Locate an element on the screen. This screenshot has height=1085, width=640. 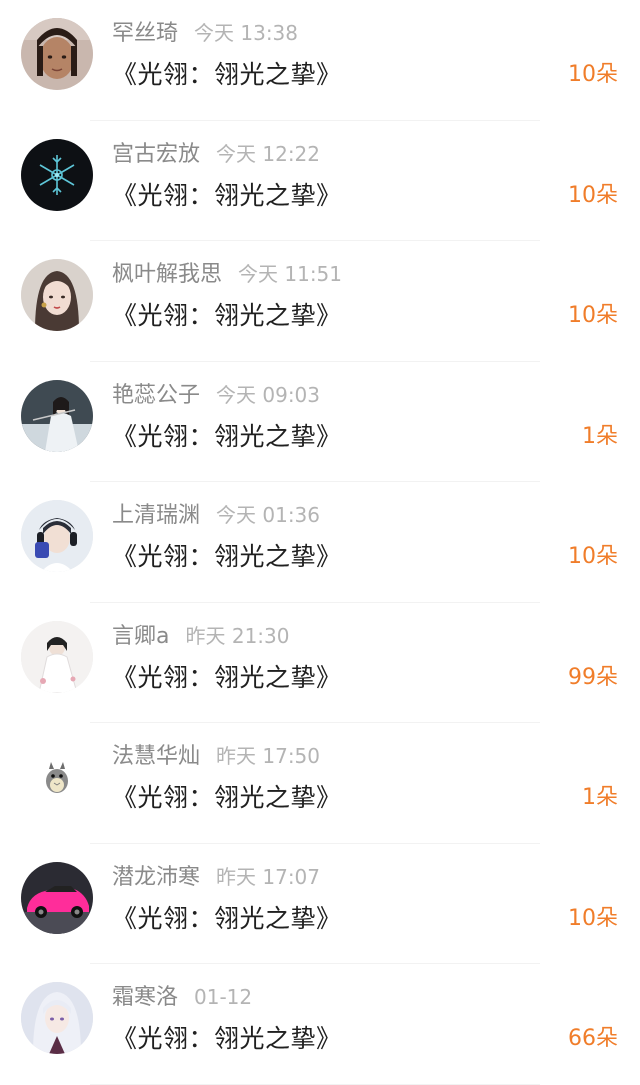
name-line: 言卿a 昨天 21:30 is located at coordinates (200, 636).